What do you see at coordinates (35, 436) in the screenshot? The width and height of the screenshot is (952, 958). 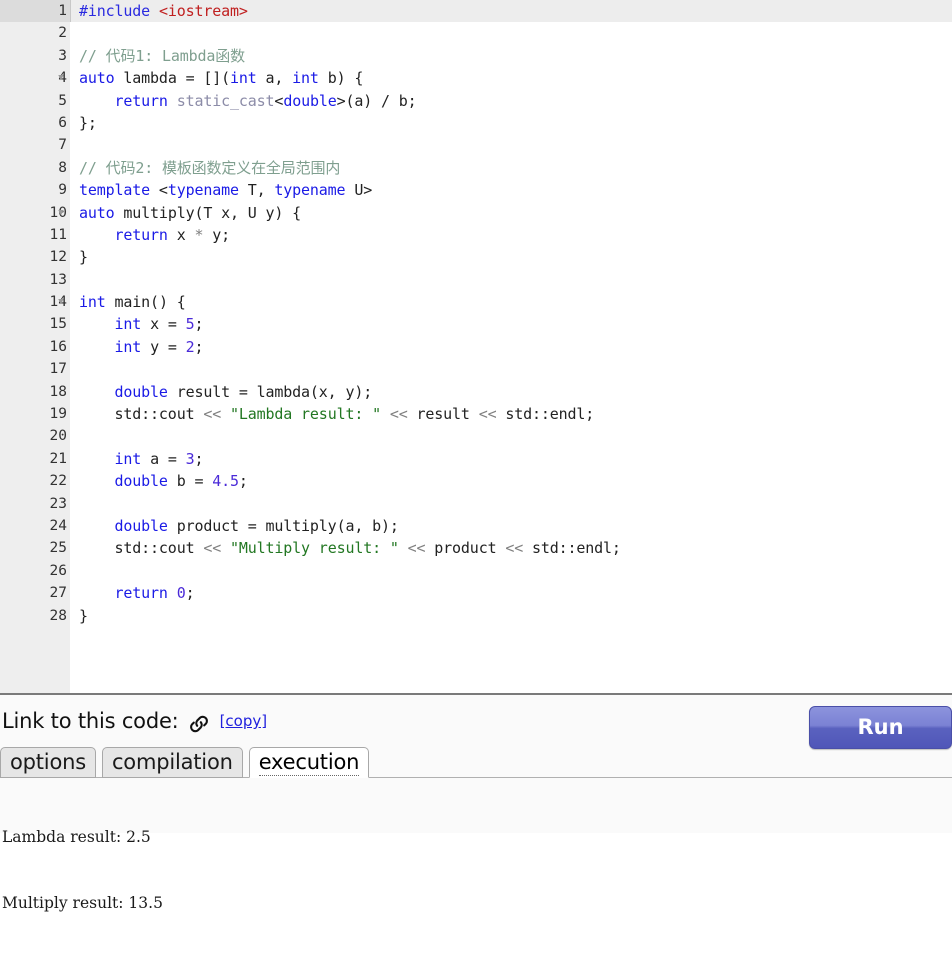 I see `line-number: 20` at bounding box center [35, 436].